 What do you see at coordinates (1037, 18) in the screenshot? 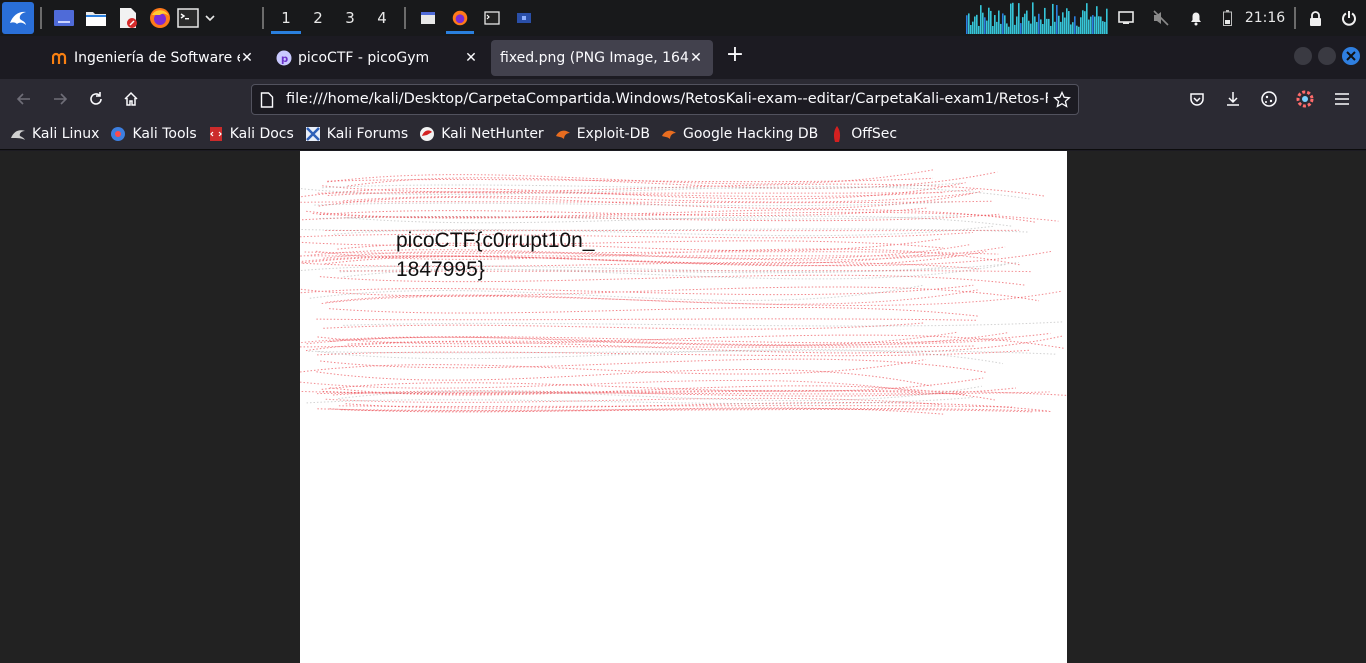
I see `cpu-graph` at bounding box center [1037, 18].